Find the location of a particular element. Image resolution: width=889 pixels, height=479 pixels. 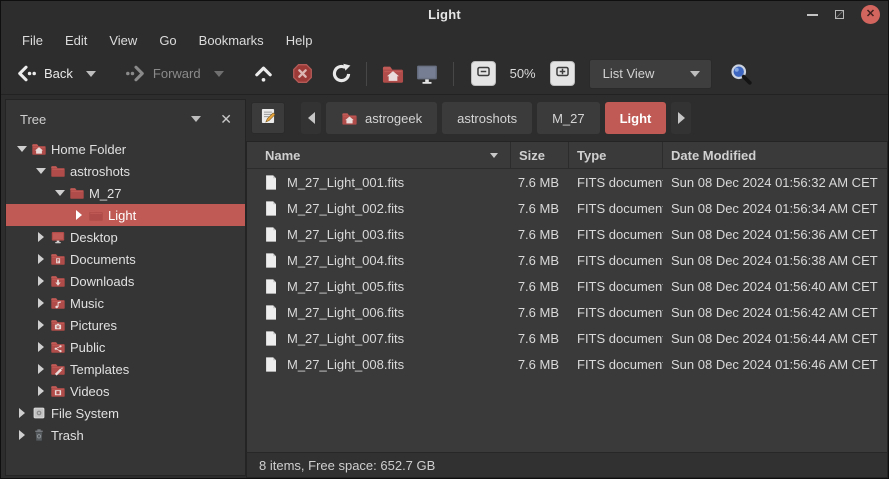

up-button is located at coordinates (263, 74).